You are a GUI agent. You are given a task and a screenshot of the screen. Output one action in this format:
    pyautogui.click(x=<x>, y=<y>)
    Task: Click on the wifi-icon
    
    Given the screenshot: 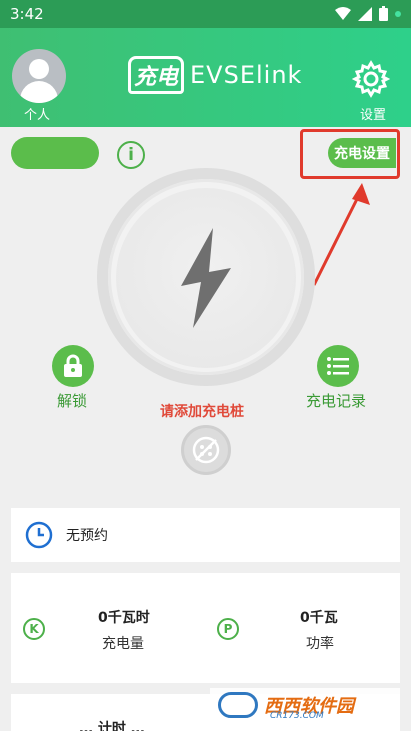 What is the action you would take?
    pyautogui.click(x=343, y=13)
    